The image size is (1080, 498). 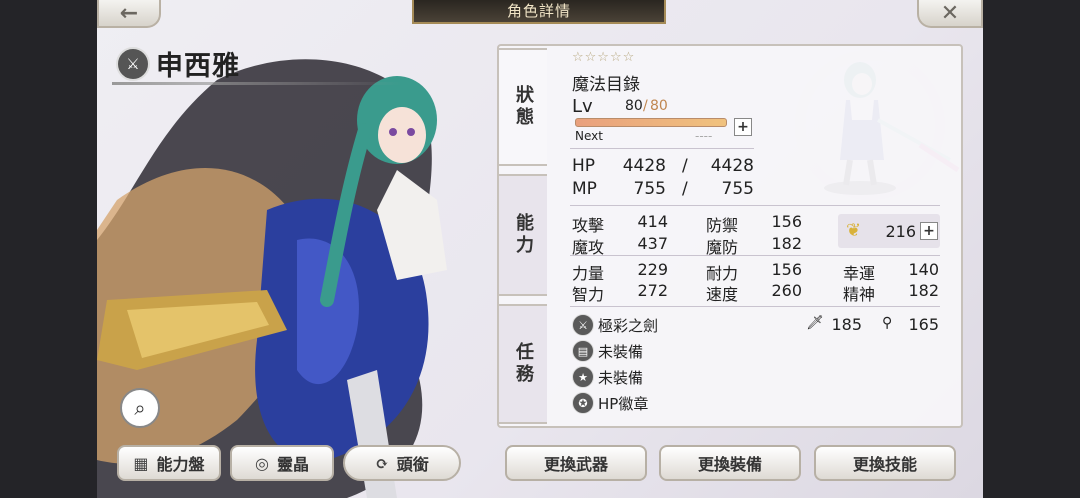 What do you see at coordinates (48, 249) in the screenshot?
I see `left-margin` at bounding box center [48, 249].